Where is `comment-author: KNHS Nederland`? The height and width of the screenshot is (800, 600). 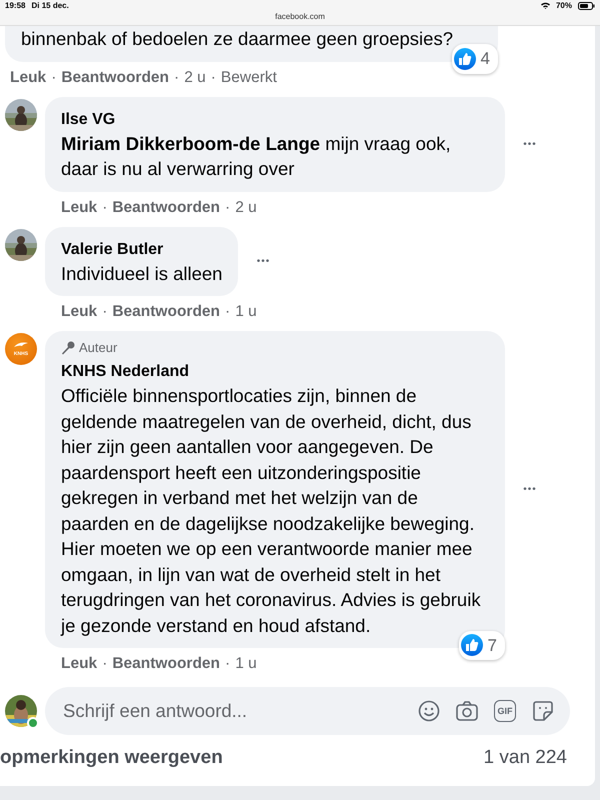 comment-author: KNHS Nederland is located at coordinates (125, 372).